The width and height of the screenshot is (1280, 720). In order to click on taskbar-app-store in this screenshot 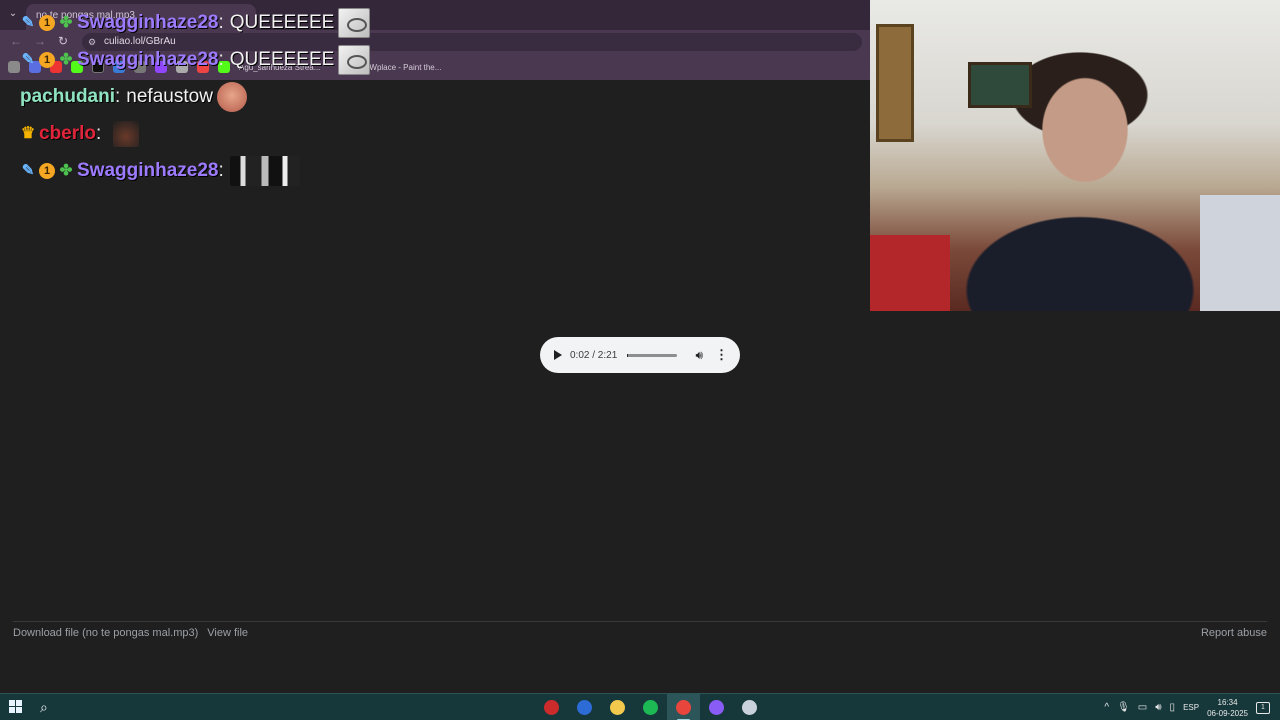, I will do `click(584, 707)`.